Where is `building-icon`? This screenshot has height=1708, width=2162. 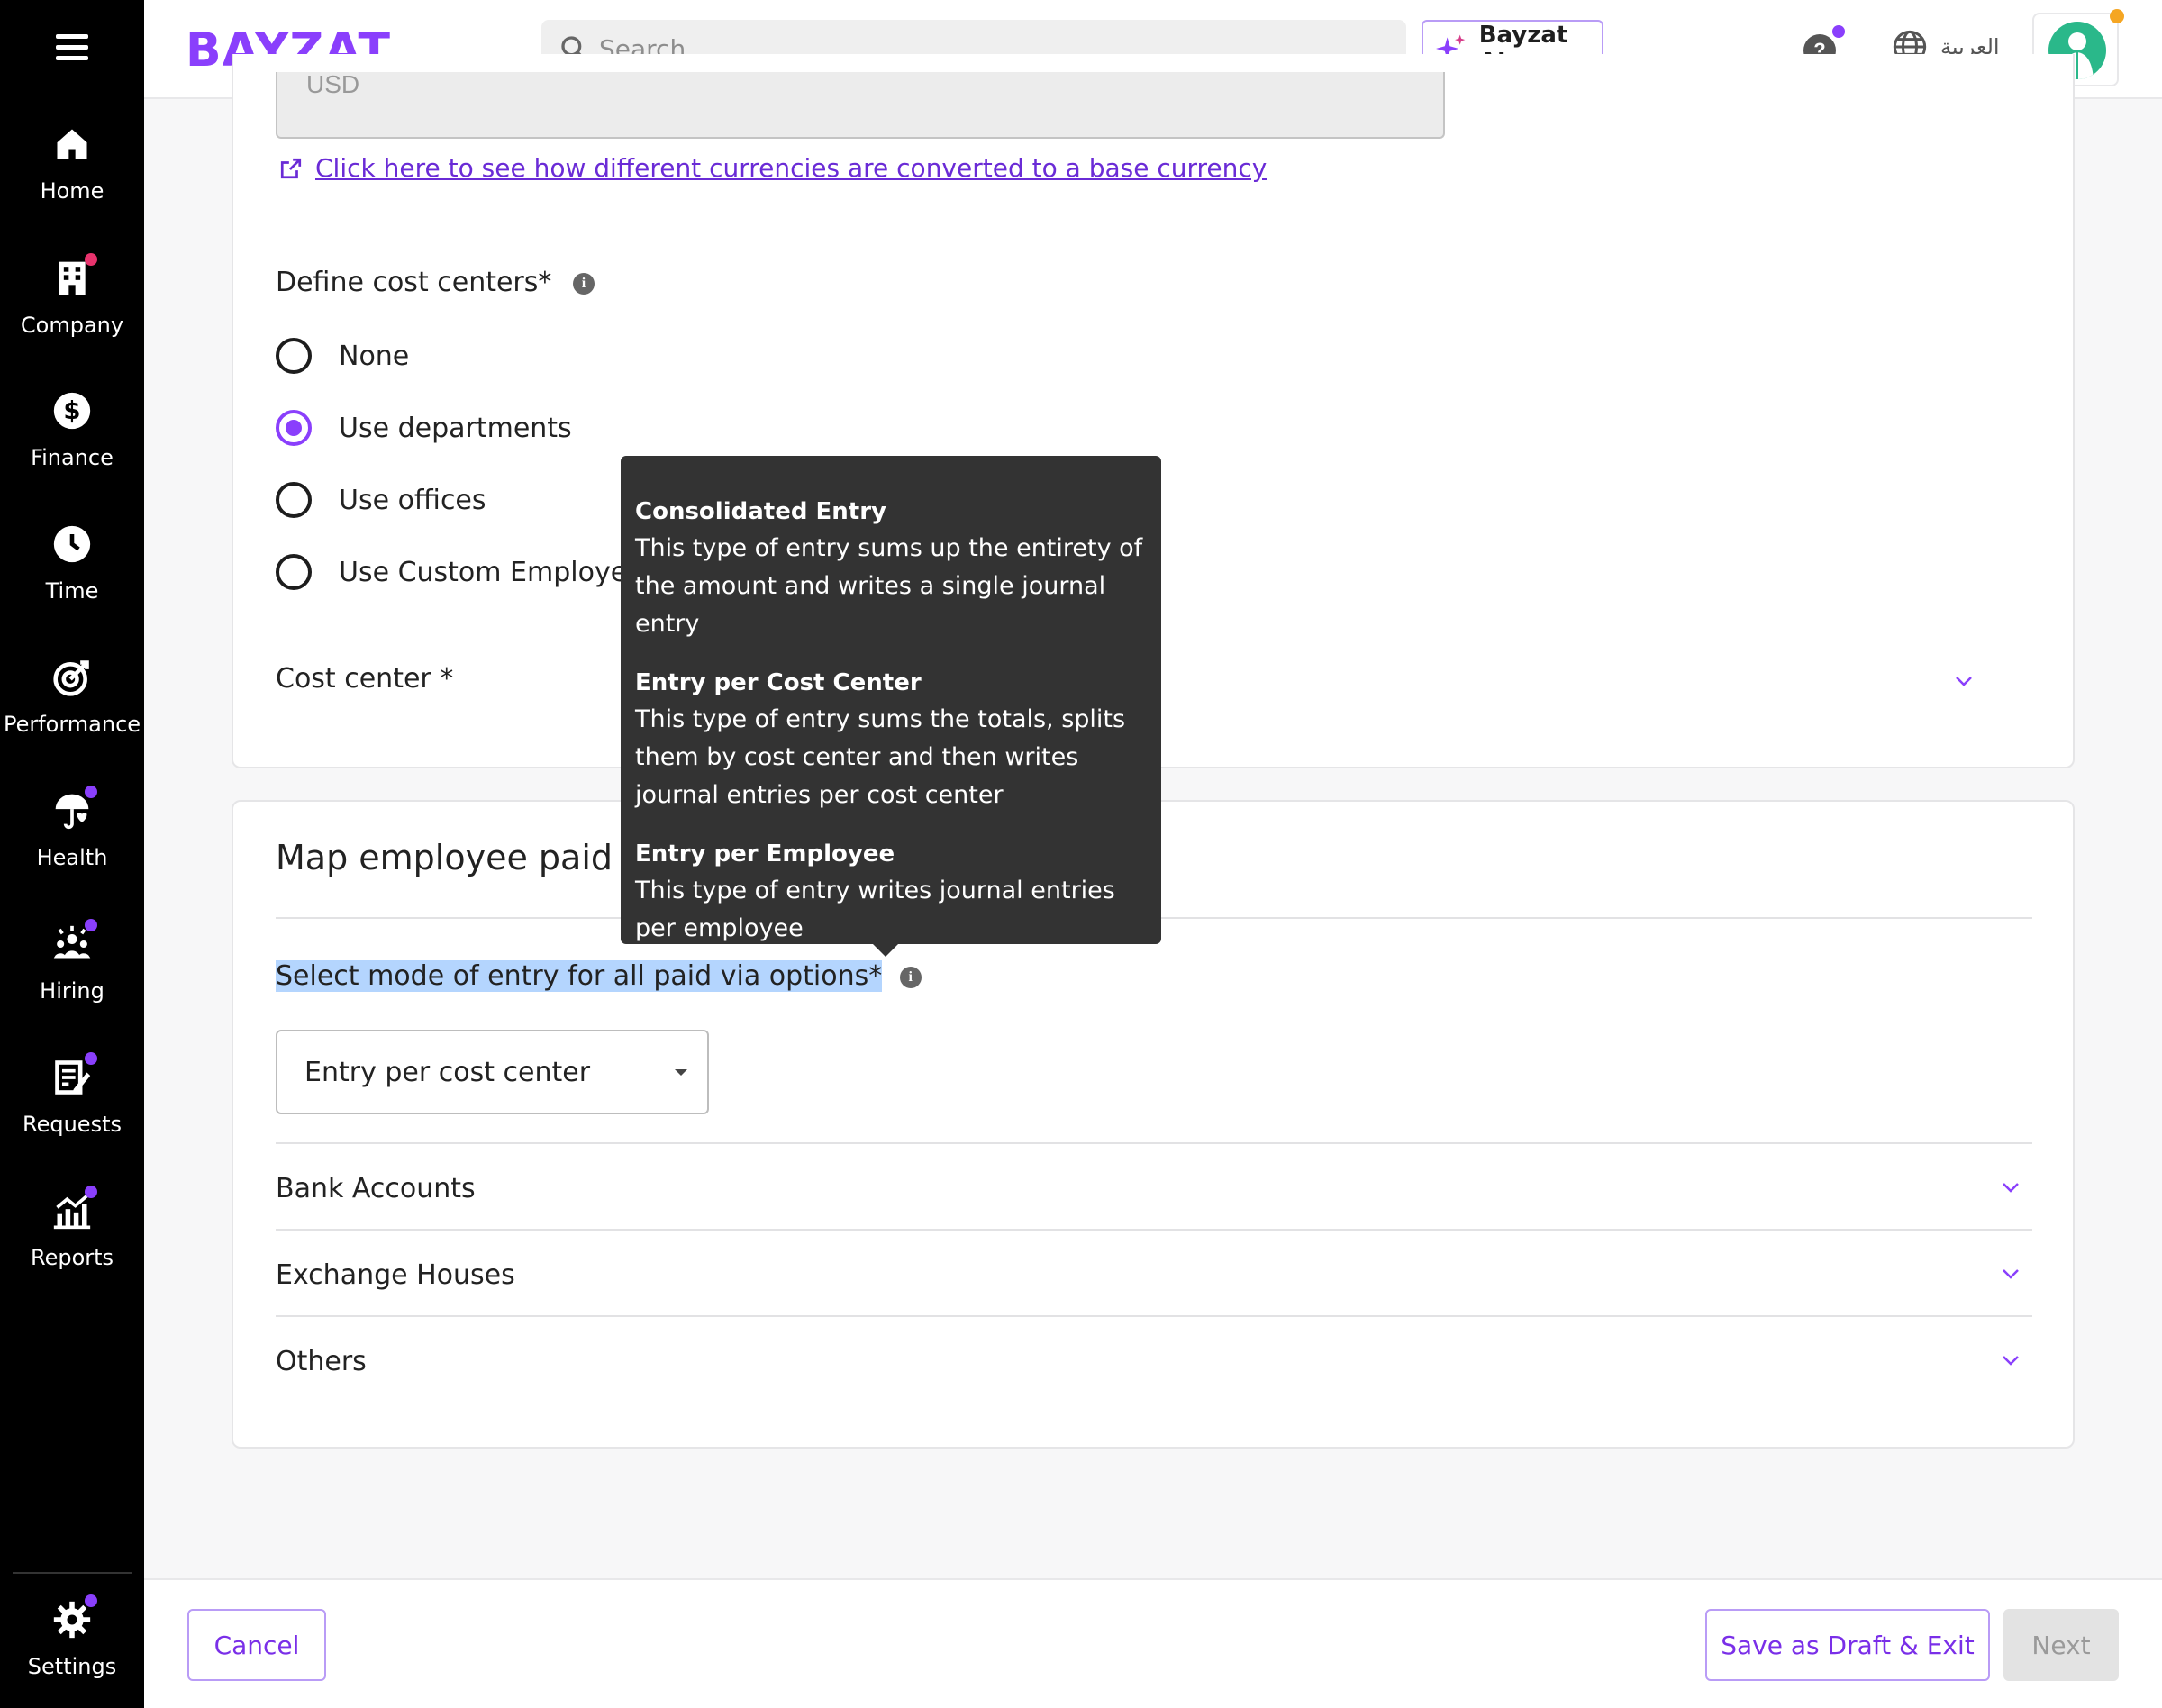
building-icon is located at coordinates (74, 275).